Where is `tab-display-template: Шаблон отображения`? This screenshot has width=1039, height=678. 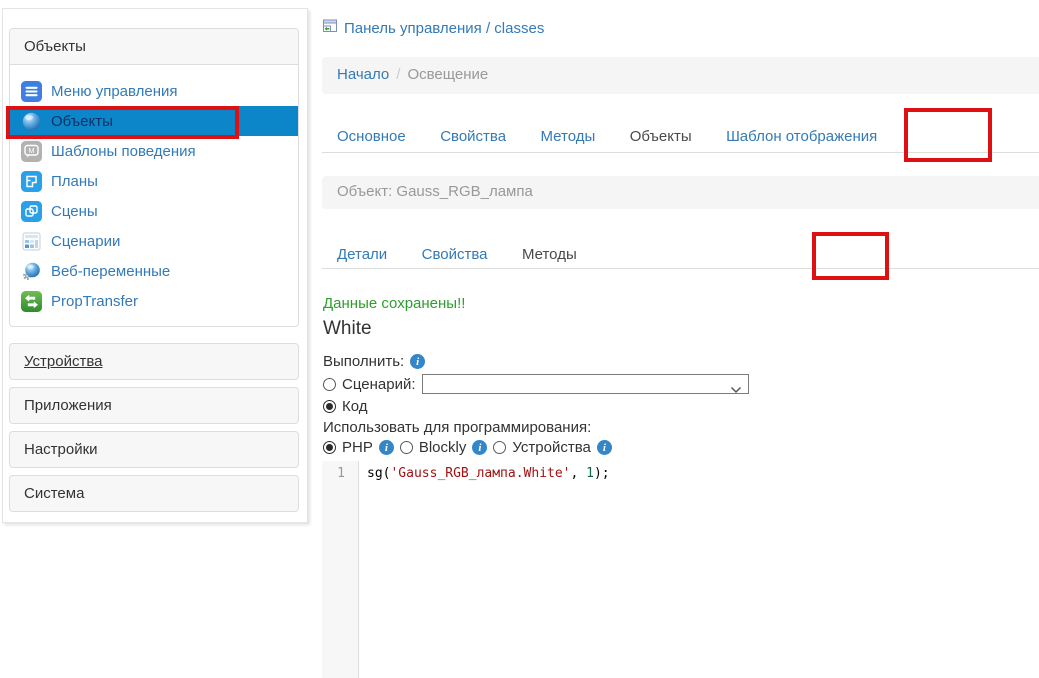 tab-display-template: Шаблон отображения is located at coordinates (801, 136).